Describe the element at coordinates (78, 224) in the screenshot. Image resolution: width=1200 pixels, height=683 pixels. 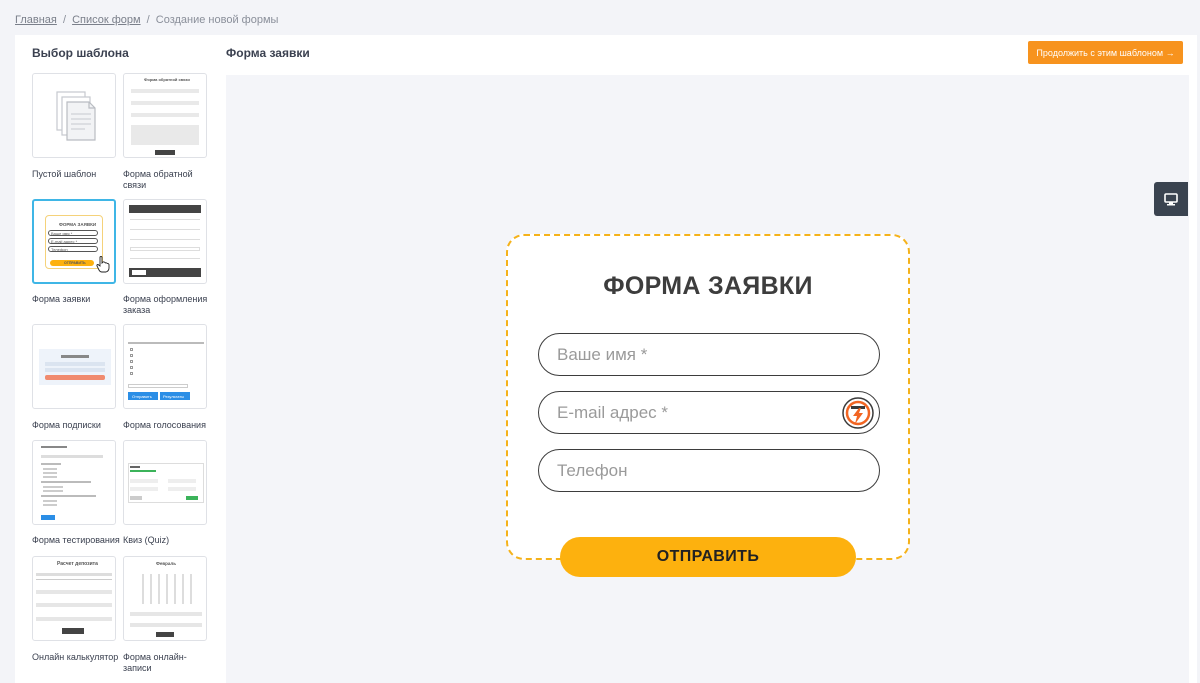
I see `thumb-title: ФОРМА ЗАЯВКИ` at that location.